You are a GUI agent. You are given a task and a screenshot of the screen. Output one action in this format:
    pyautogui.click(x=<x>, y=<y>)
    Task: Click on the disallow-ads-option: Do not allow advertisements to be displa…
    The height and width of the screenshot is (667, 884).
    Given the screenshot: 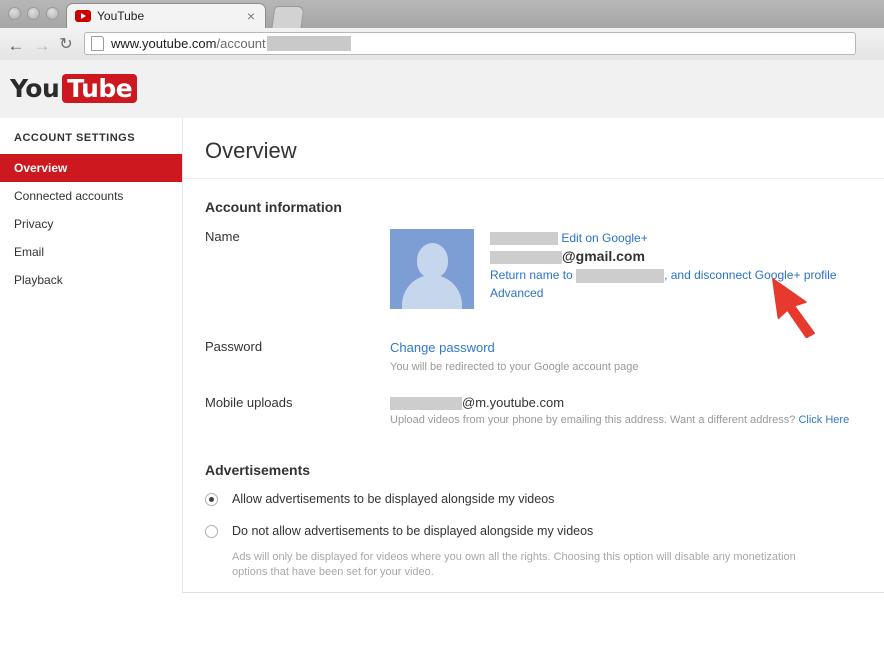 What is the action you would take?
    pyautogui.click(x=533, y=522)
    